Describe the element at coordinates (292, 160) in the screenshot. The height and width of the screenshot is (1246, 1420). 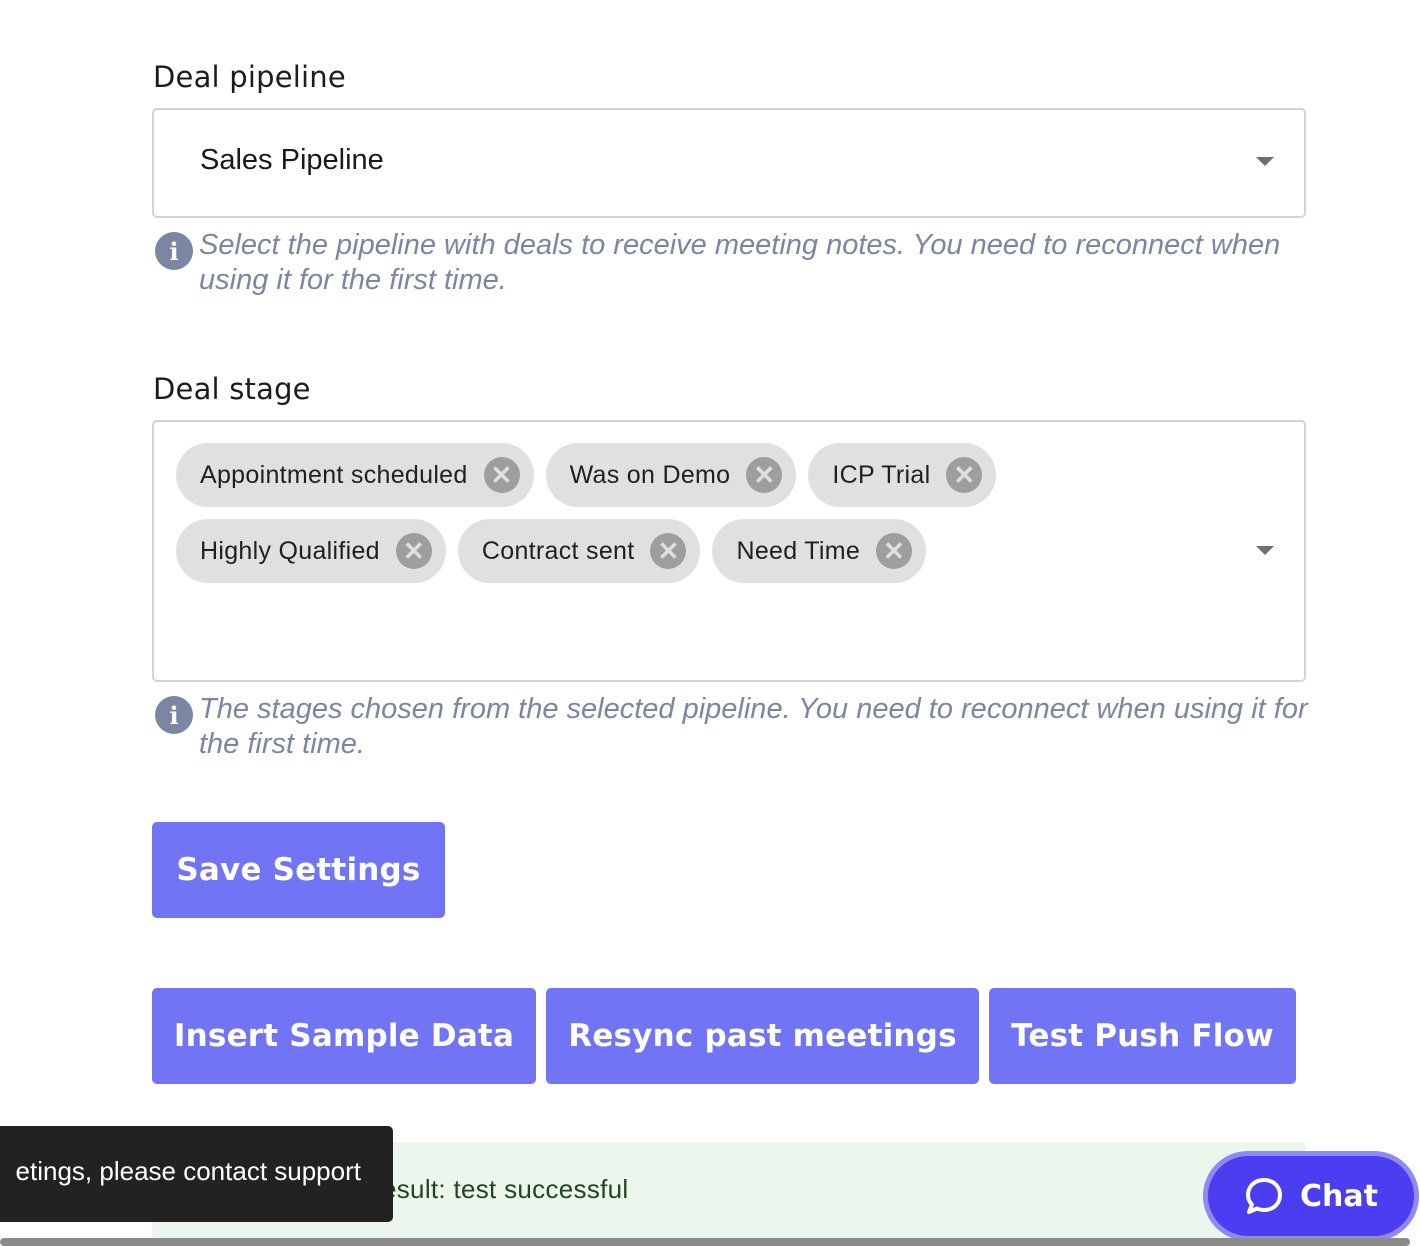
I see `deal-pipeline-value: Sales Pipeline` at that location.